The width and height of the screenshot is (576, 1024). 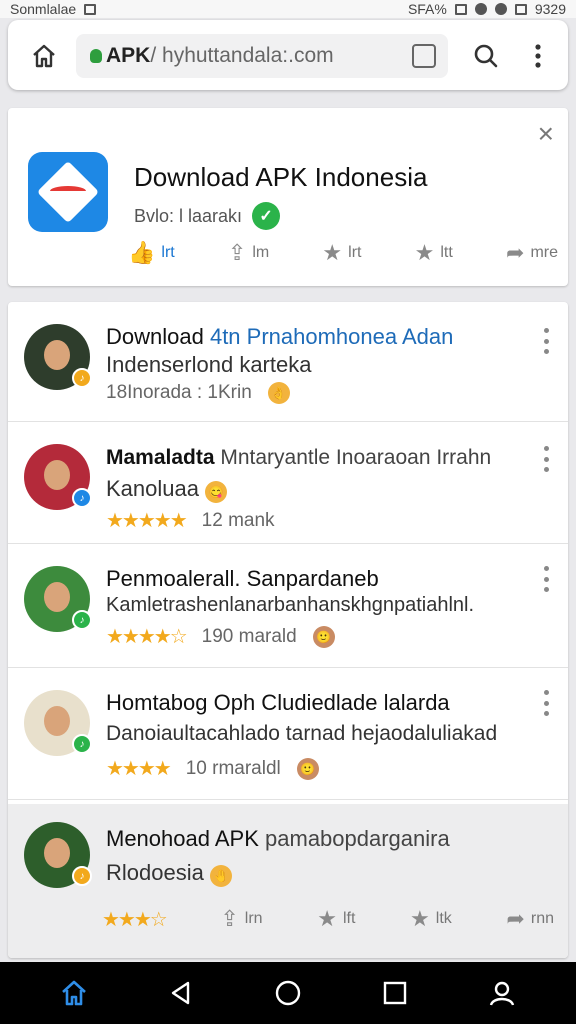 What do you see at coordinates (281, 177) in the screenshot?
I see `app-title: Download APK Indonesia` at bounding box center [281, 177].